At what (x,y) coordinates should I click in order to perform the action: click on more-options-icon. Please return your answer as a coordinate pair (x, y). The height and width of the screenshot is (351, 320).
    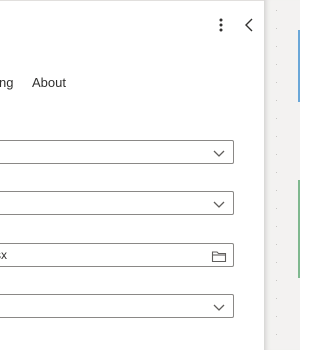
    Looking at the image, I should click on (221, 25).